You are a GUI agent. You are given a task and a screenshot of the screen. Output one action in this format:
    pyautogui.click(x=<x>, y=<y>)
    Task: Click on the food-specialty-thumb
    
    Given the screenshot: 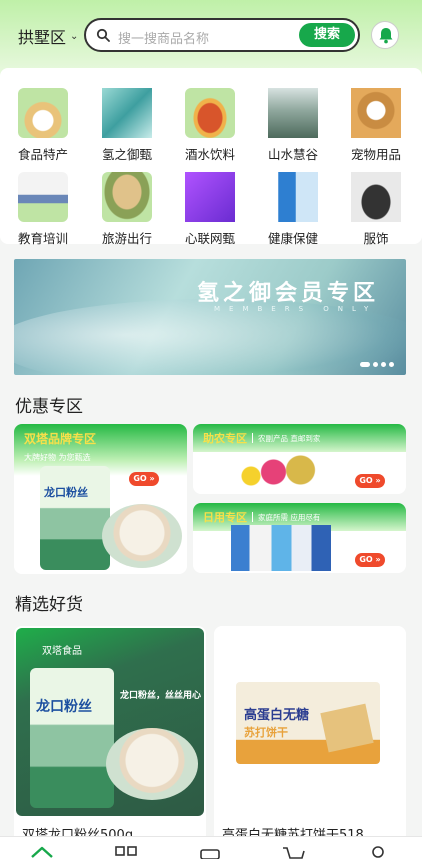 What is the action you would take?
    pyautogui.click(x=43, y=113)
    